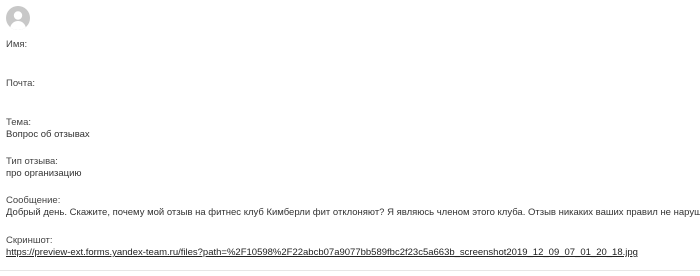 The height and width of the screenshot is (276, 700). I want to click on subject-label: Тема:, so click(19, 122).